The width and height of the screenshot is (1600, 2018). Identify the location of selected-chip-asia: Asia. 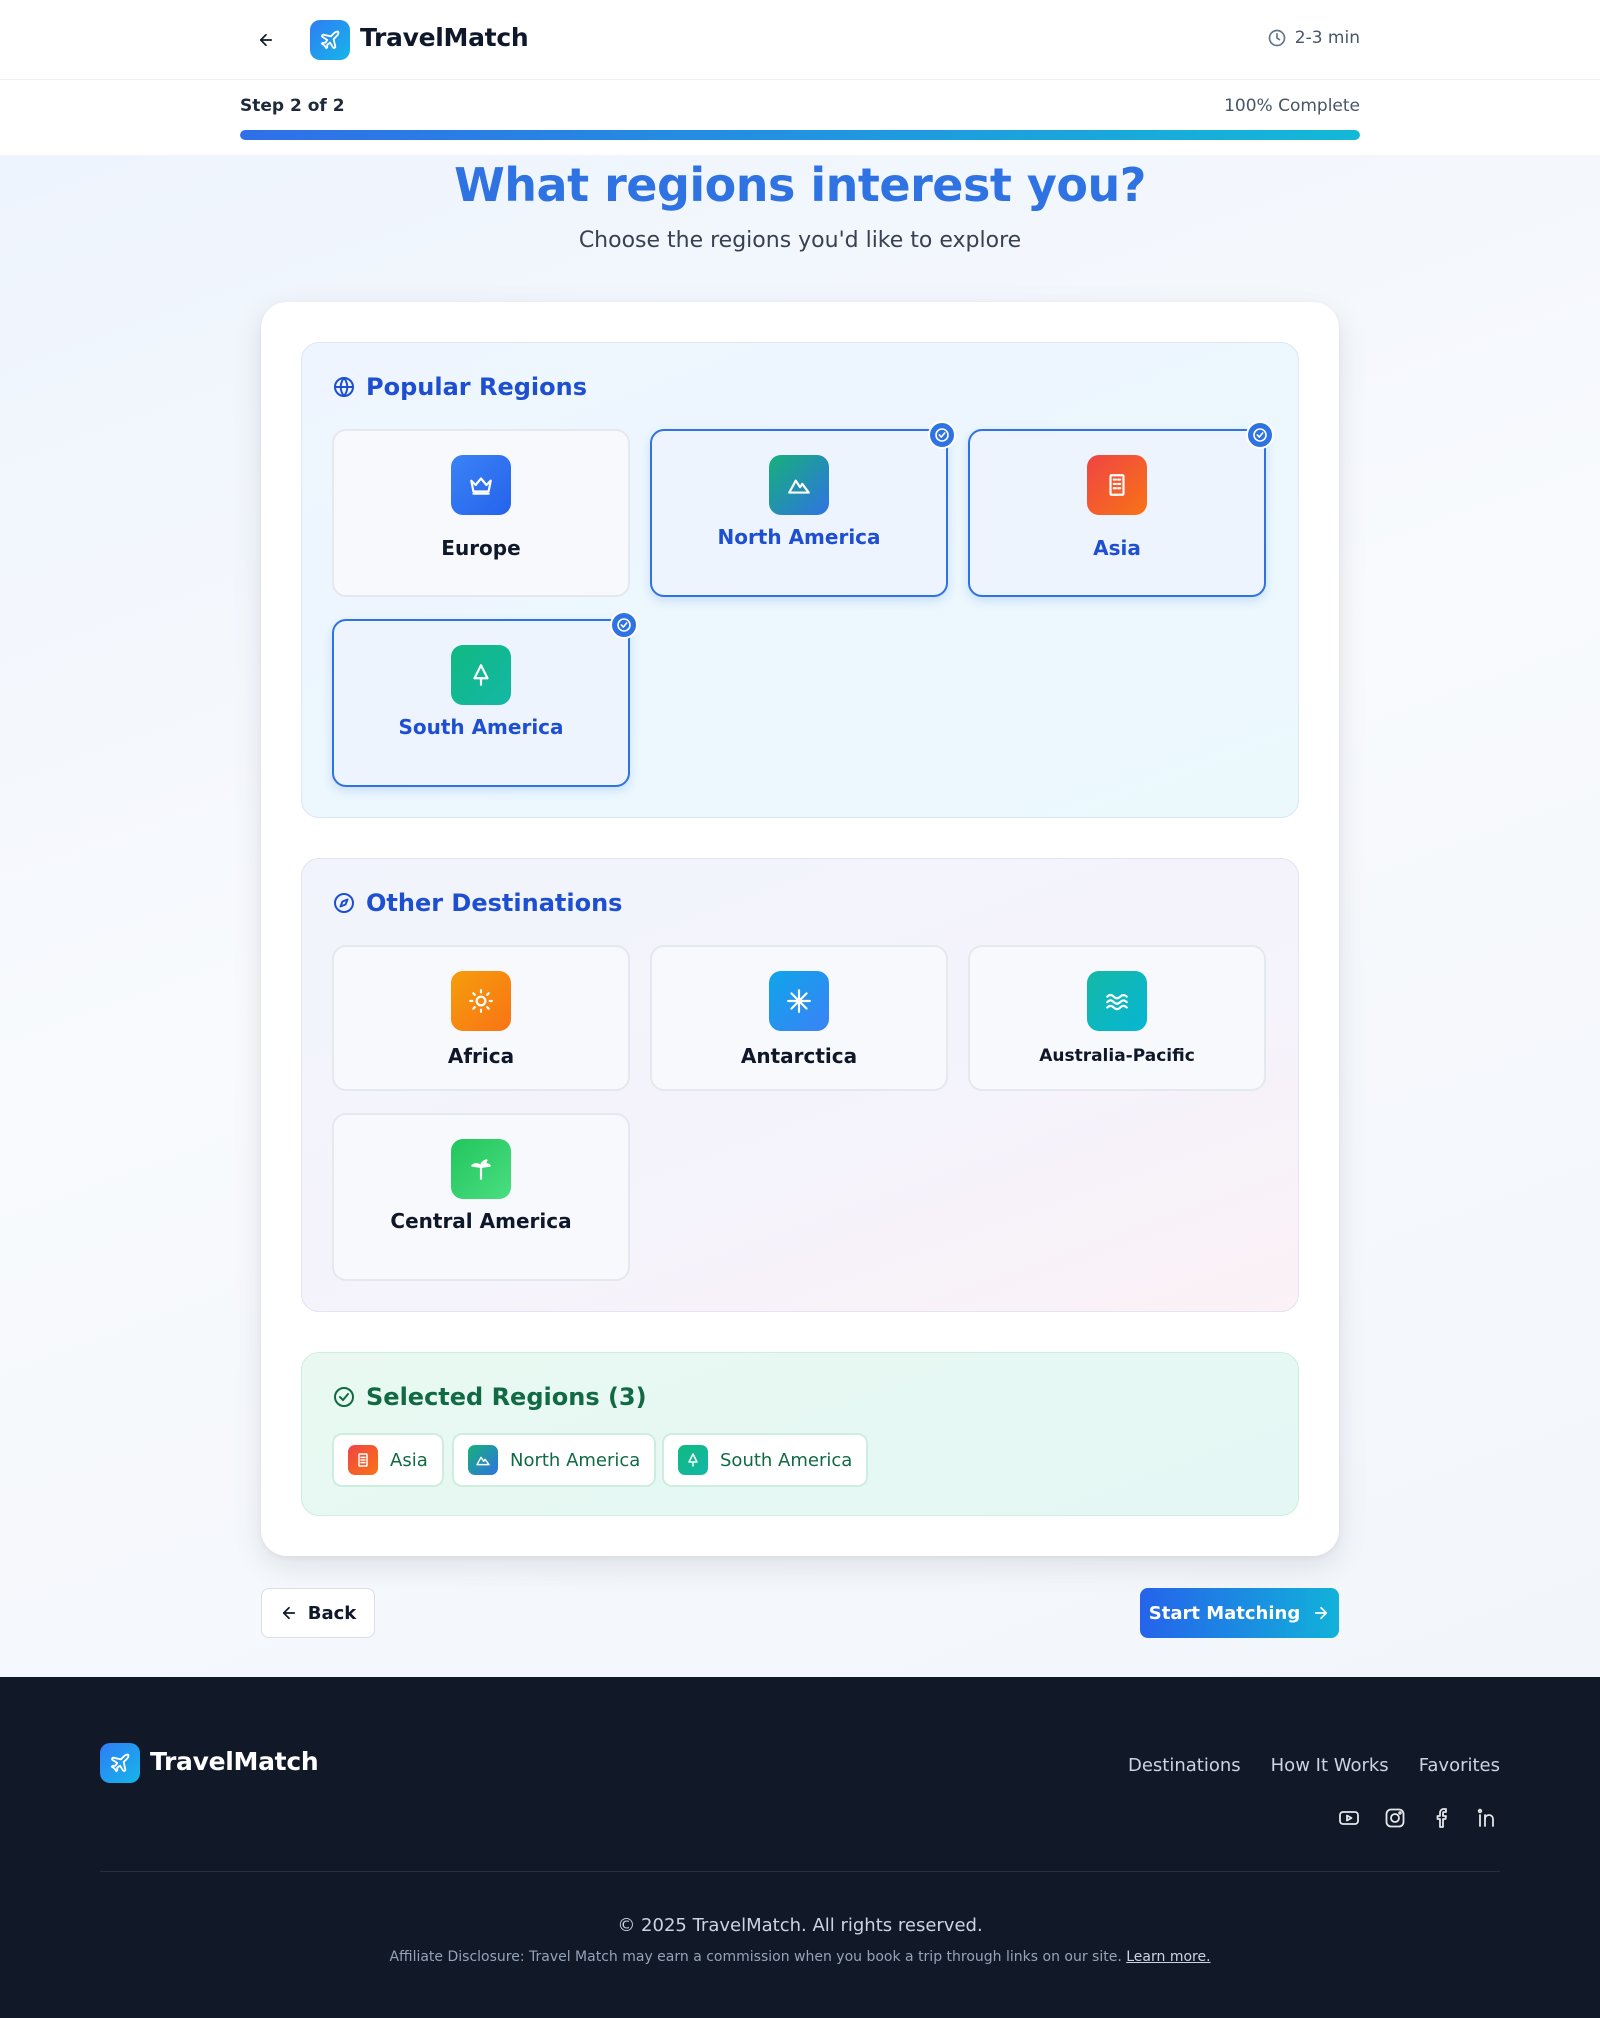
(388, 1460).